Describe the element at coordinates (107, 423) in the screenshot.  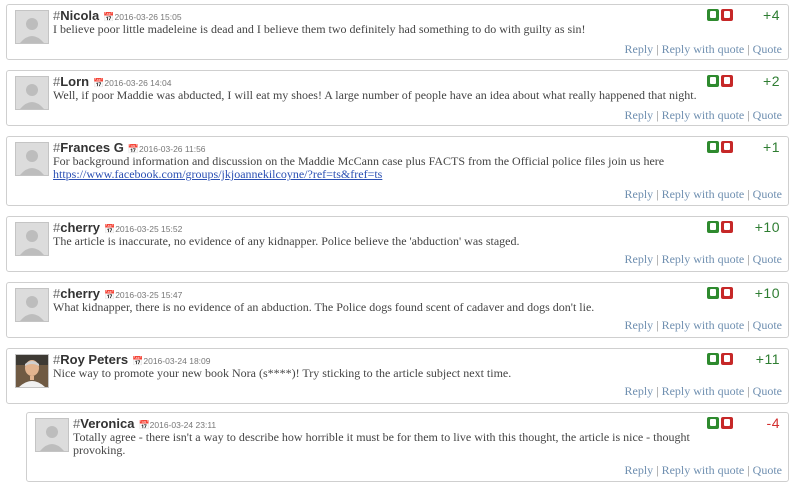
I see `comment-author: Veronica` at that location.